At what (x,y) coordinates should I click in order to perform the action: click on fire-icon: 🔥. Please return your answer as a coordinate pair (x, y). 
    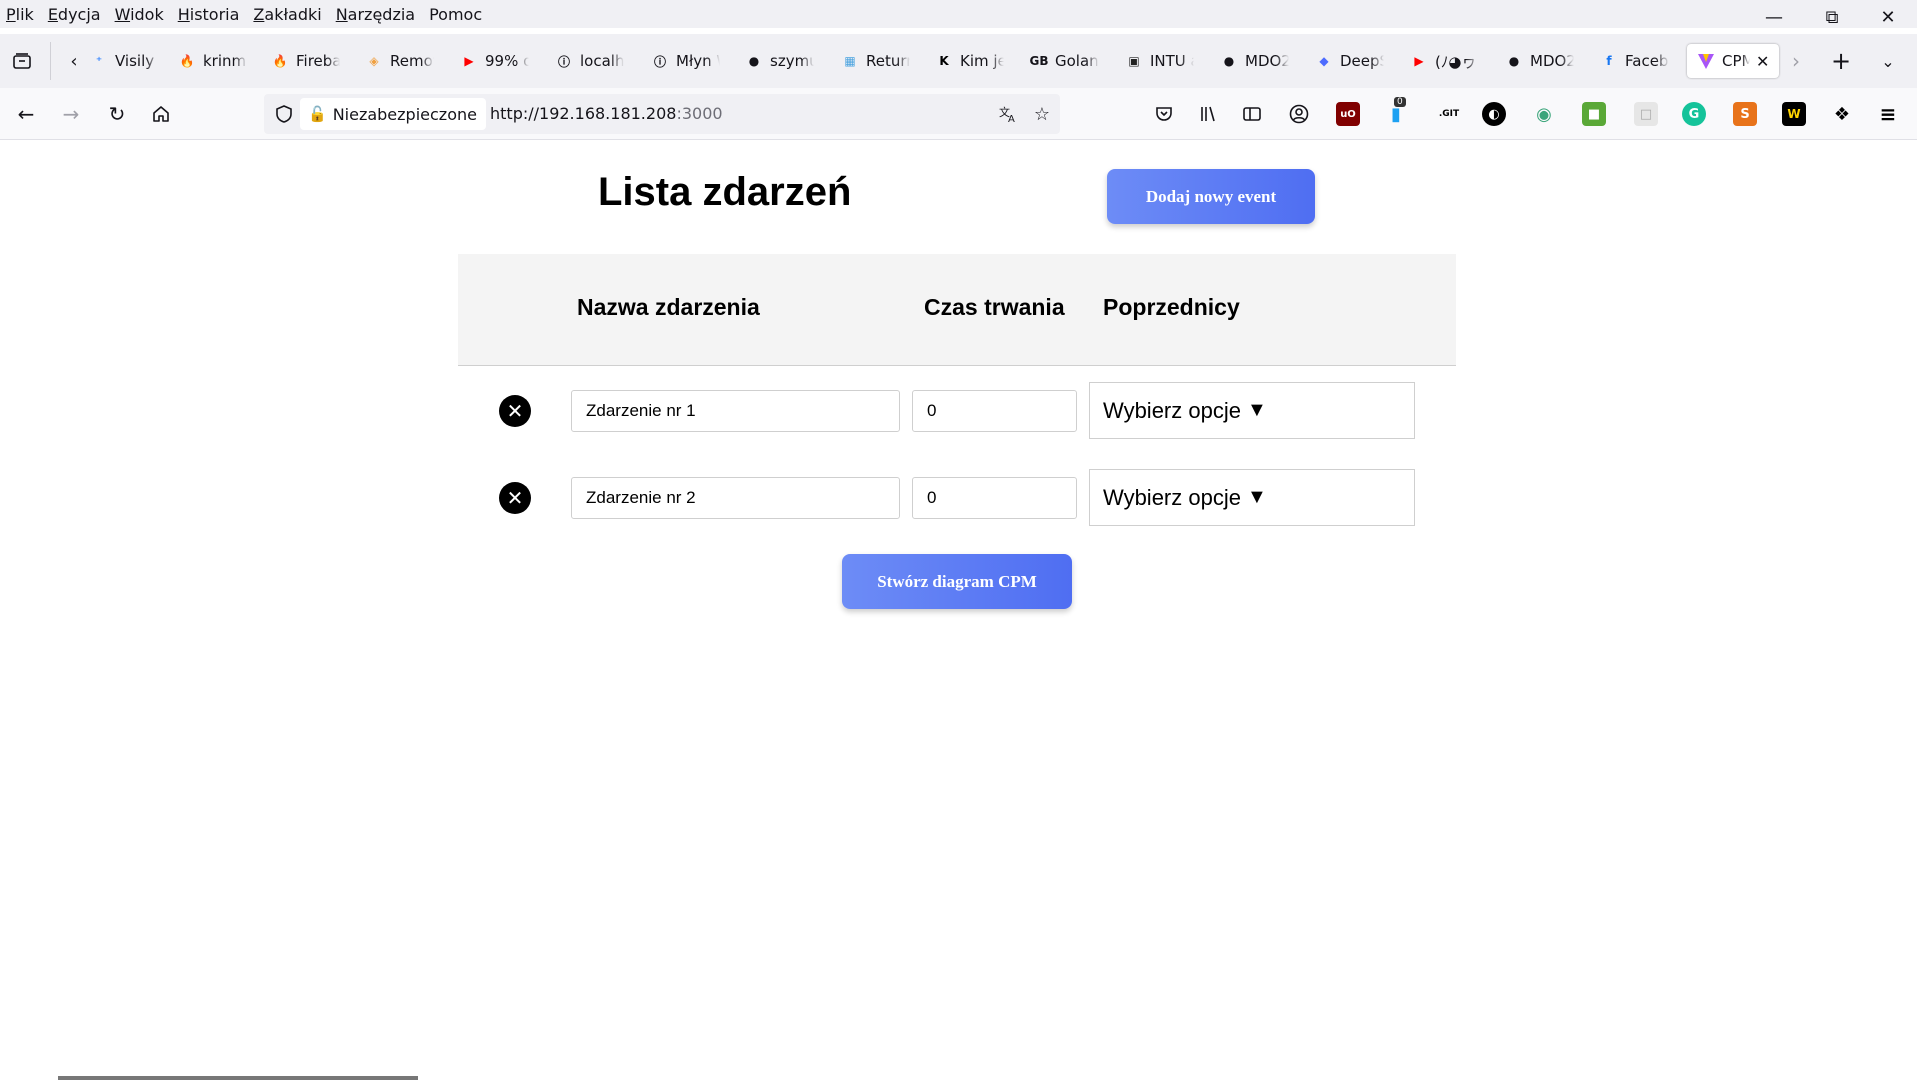
    Looking at the image, I should click on (280, 61).